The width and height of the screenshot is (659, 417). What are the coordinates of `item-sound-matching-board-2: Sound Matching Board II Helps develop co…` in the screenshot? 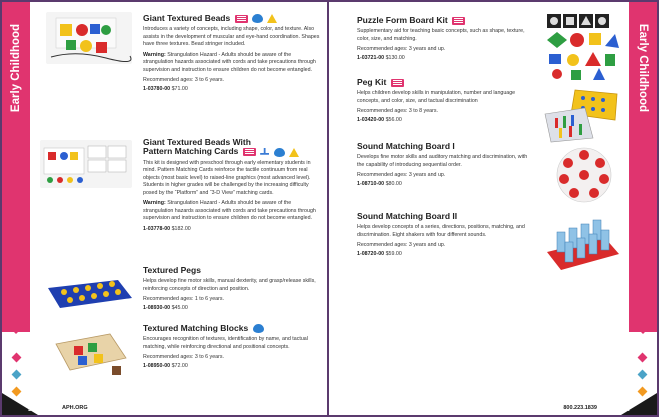 It's located at (446, 234).